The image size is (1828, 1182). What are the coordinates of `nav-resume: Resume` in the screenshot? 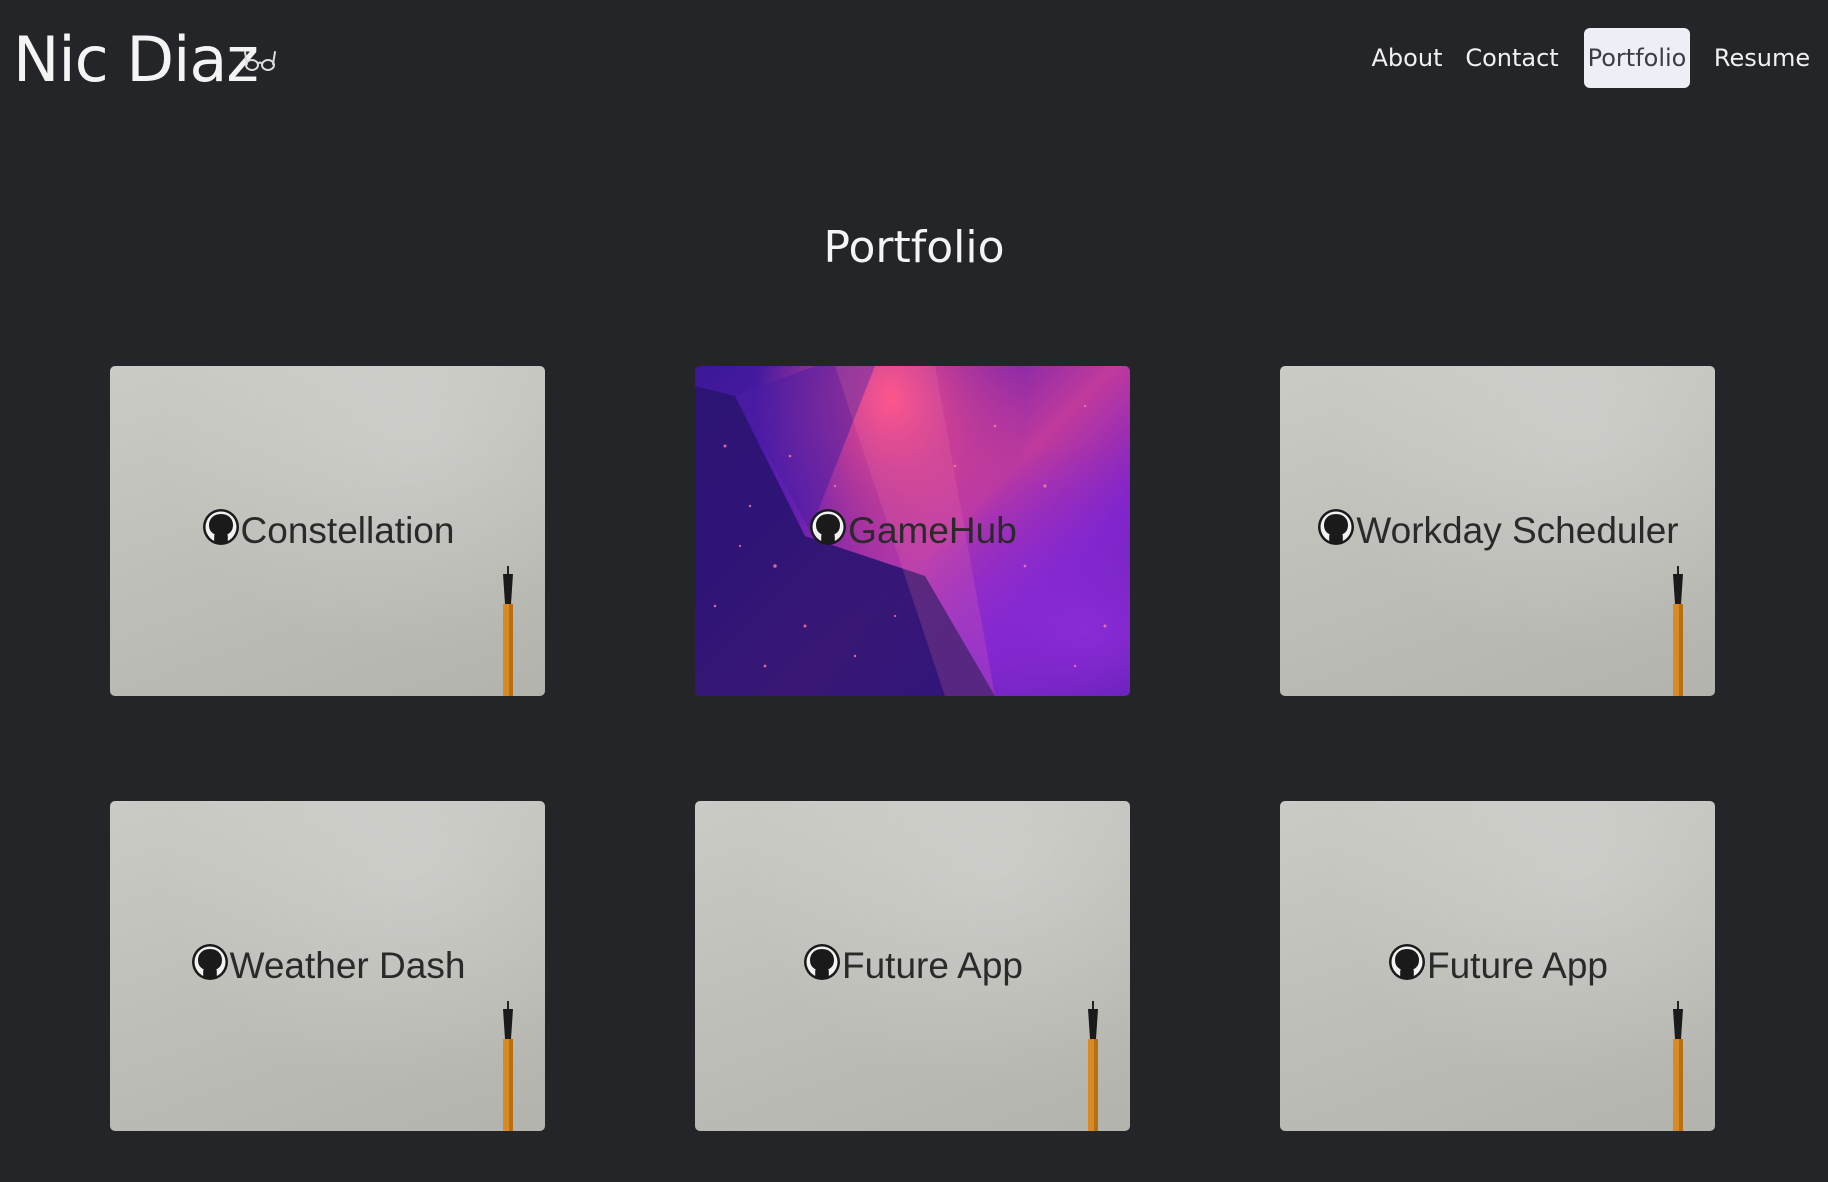 It's located at (1762, 58).